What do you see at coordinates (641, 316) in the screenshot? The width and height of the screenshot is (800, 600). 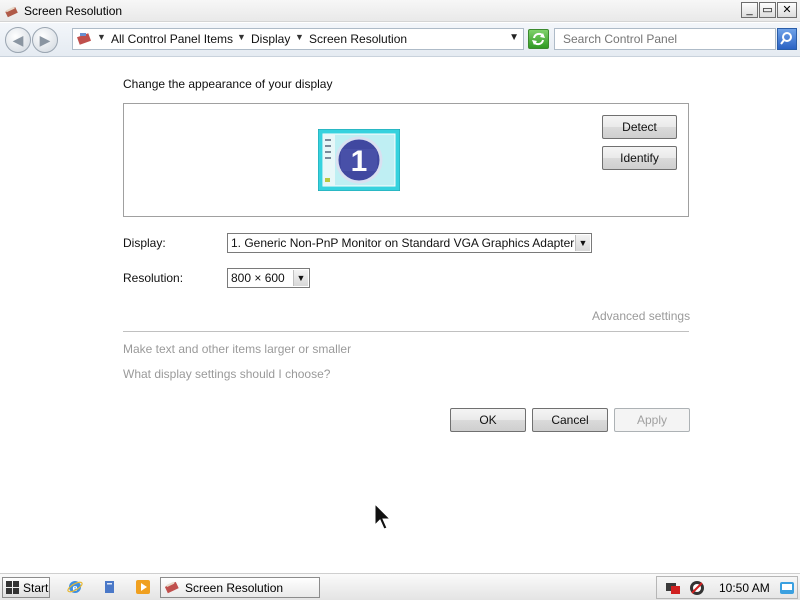 I see `advanced-settings-link: Advanced settings` at bounding box center [641, 316].